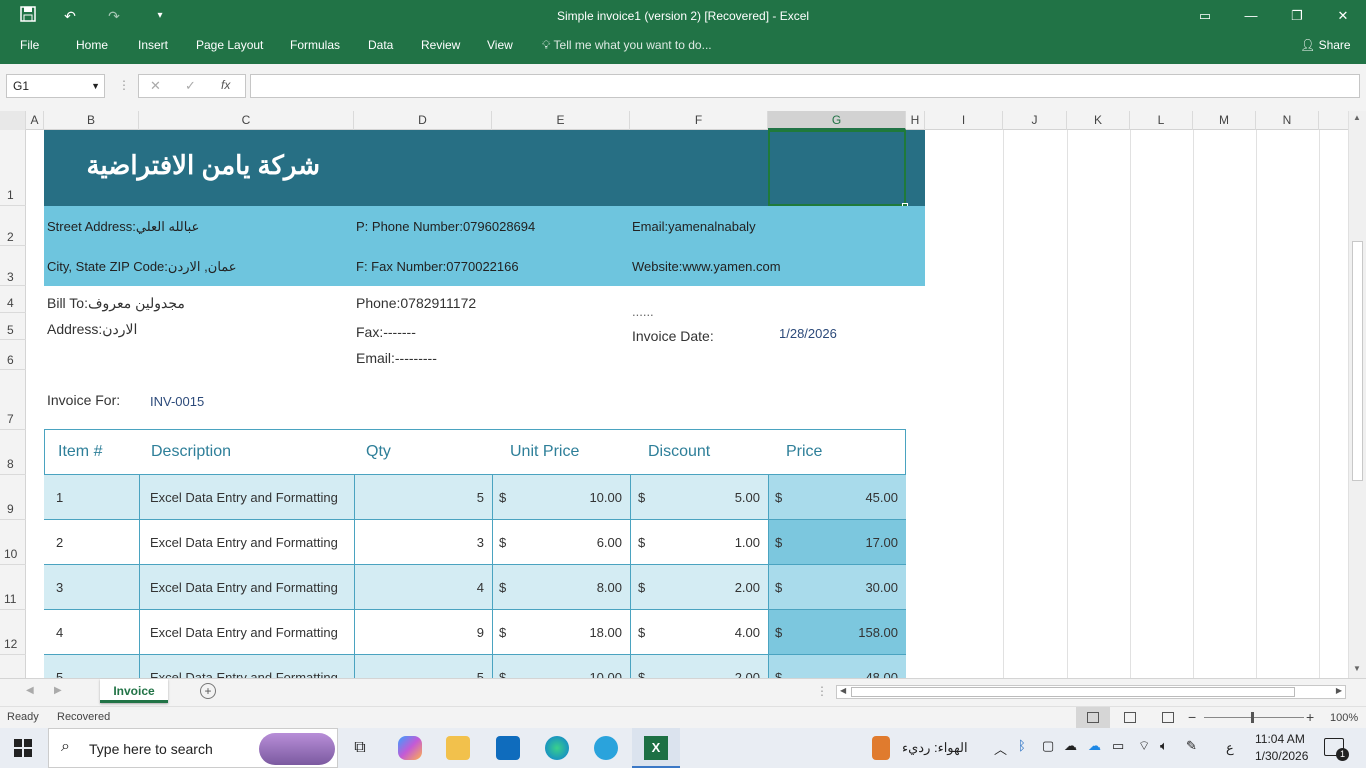  Describe the element at coordinates (1022, 745) in the screenshot. I see `bluetooth-icon: ᛒ` at that location.